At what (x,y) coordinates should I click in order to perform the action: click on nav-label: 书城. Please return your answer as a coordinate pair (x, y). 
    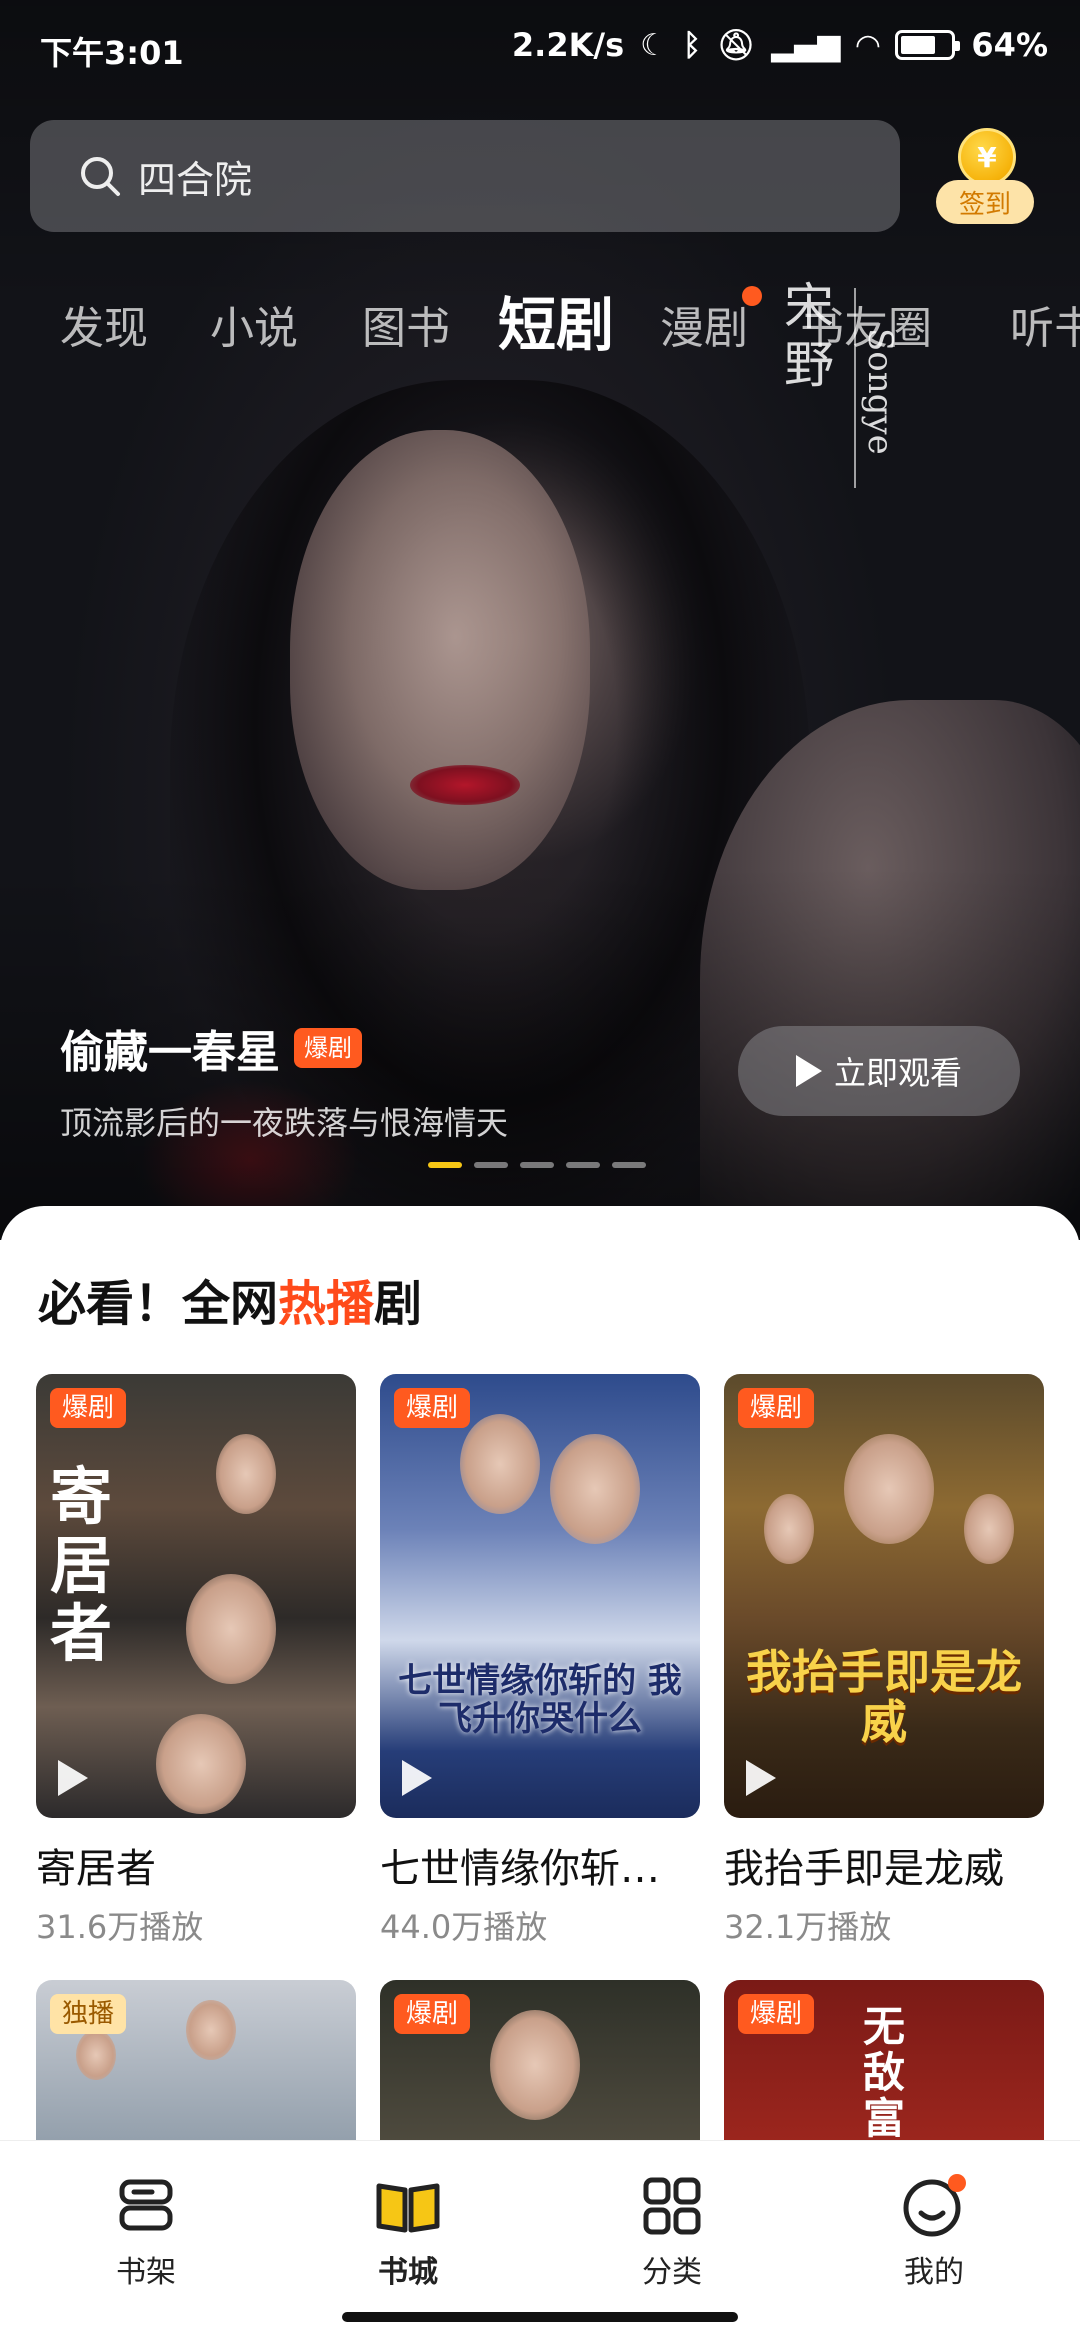
    Looking at the image, I should click on (408, 2272).